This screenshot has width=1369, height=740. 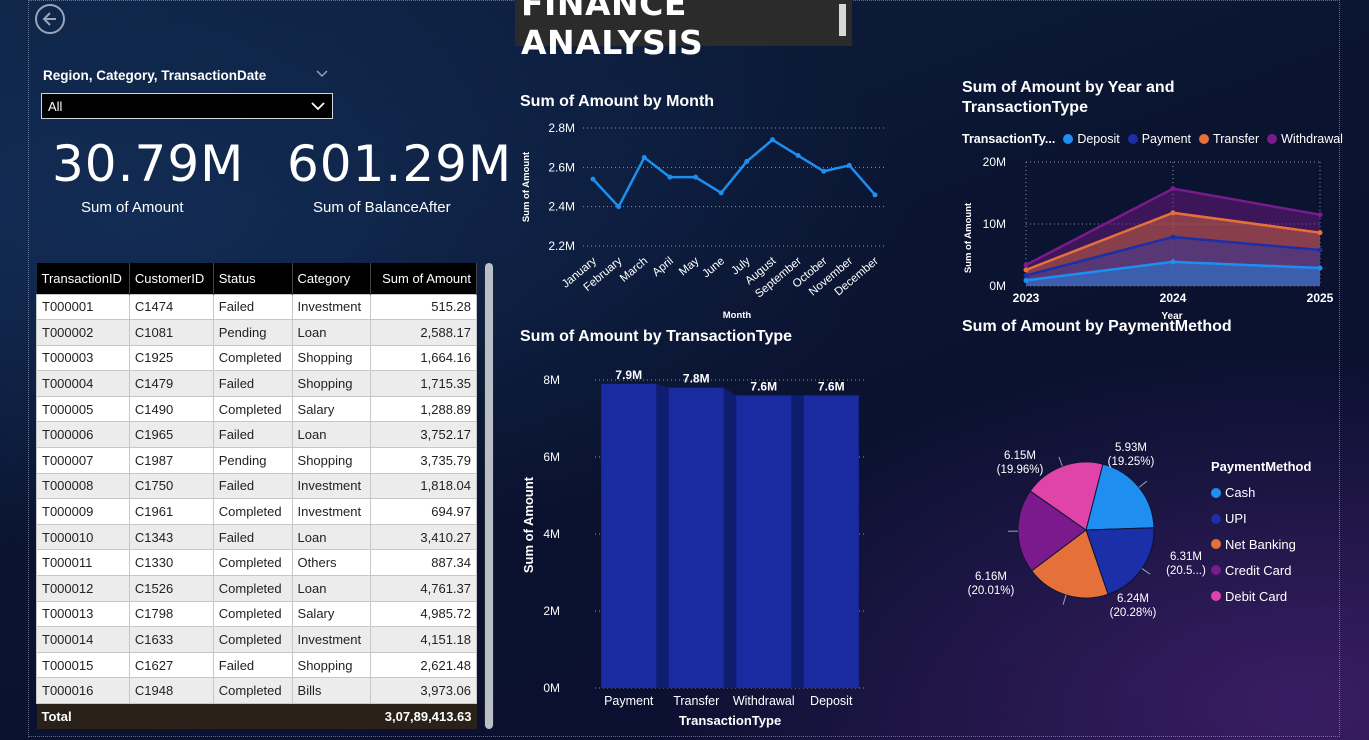 What do you see at coordinates (83, 614) in the screenshot?
I see `cell-transactionid: T000013` at bounding box center [83, 614].